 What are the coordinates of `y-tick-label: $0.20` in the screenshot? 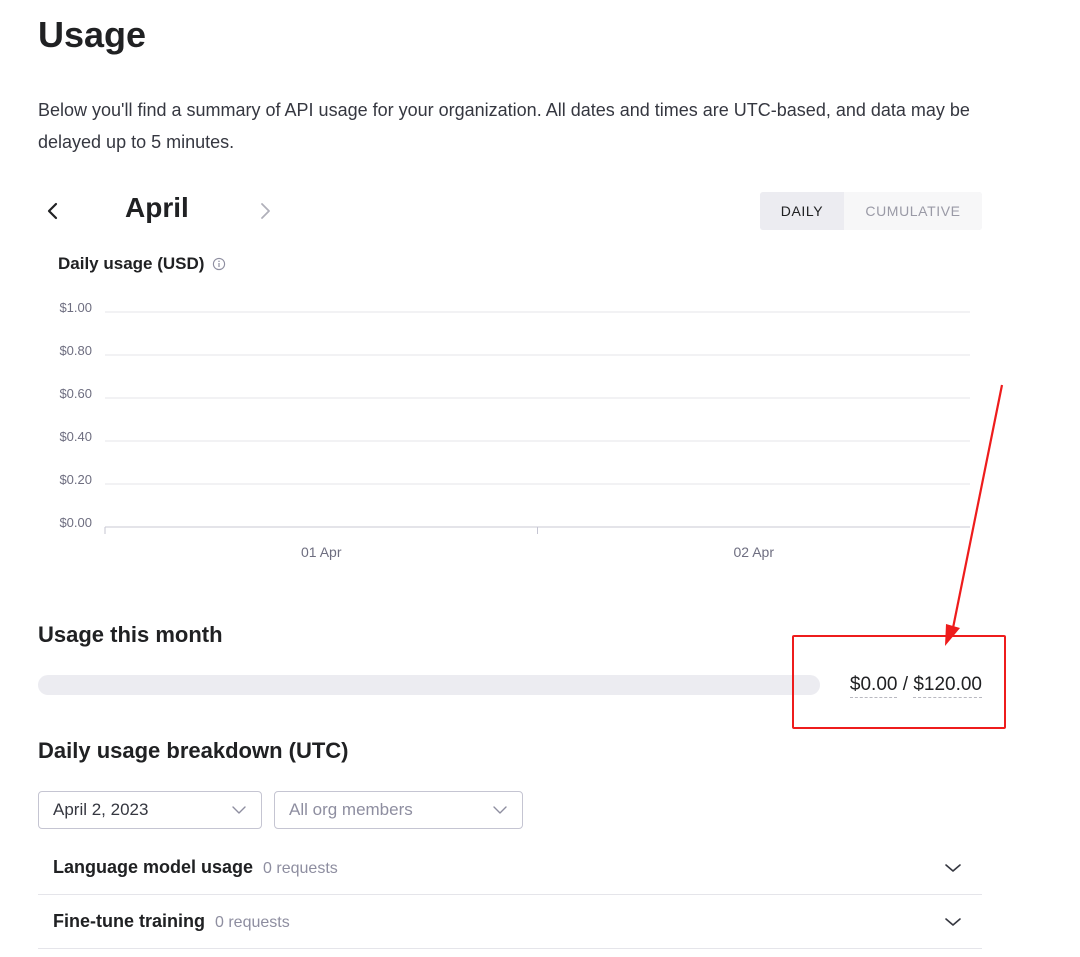 It's located at (75, 479).